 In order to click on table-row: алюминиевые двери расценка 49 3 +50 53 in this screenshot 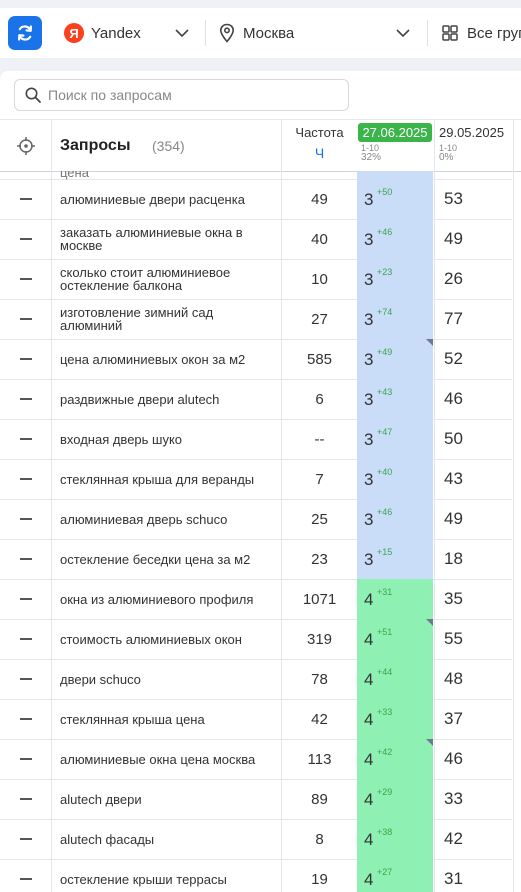, I will do `click(257, 199)`.